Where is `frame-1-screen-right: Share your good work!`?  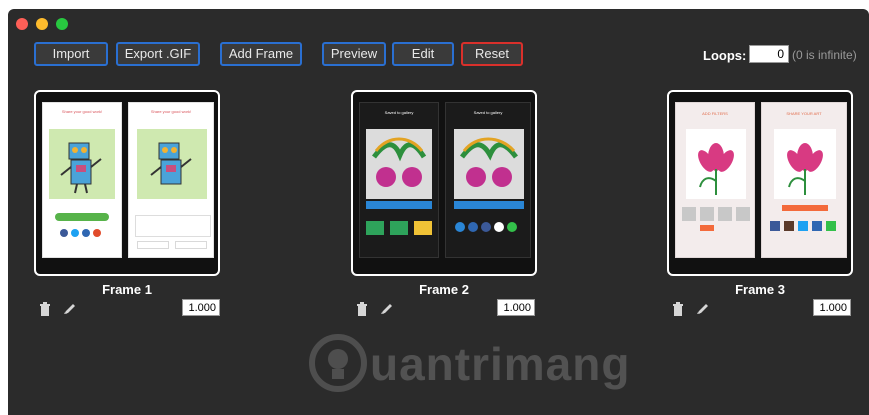
frame-1-screen-right: Share your good work! is located at coordinates (171, 180).